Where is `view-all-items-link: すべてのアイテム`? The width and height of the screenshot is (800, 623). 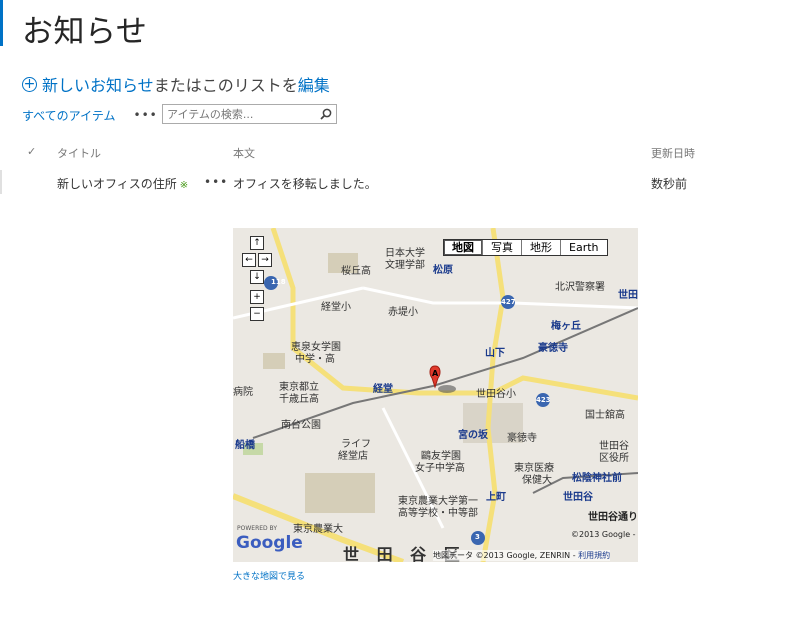 view-all-items-link: すべてのアイテム is located at coordinates (68, 115).